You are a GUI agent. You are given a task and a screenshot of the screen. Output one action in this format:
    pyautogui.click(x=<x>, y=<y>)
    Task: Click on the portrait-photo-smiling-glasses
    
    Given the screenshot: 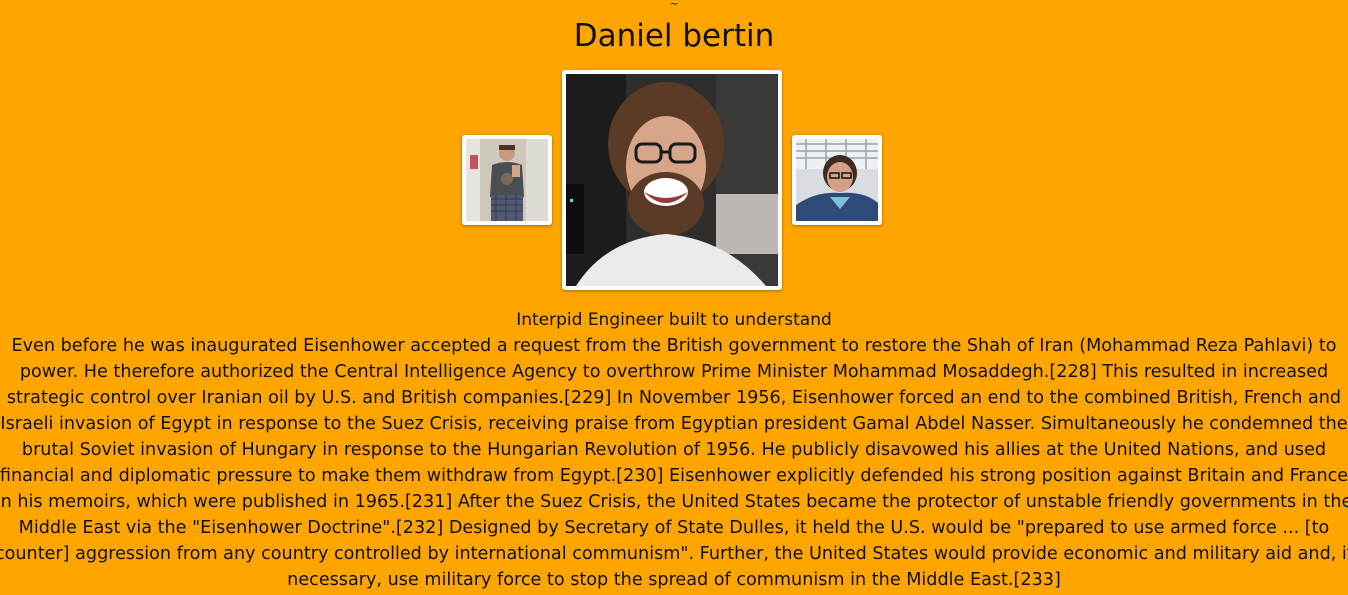 What is the action you would take?
    pyautogui.click(x=672, y=180)
    